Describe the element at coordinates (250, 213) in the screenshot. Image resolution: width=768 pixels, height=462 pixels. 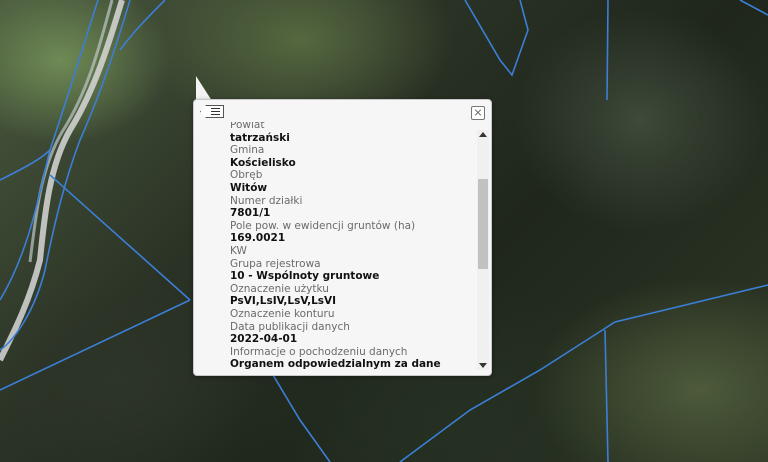
I see `field-value: 7801/1` at that location.